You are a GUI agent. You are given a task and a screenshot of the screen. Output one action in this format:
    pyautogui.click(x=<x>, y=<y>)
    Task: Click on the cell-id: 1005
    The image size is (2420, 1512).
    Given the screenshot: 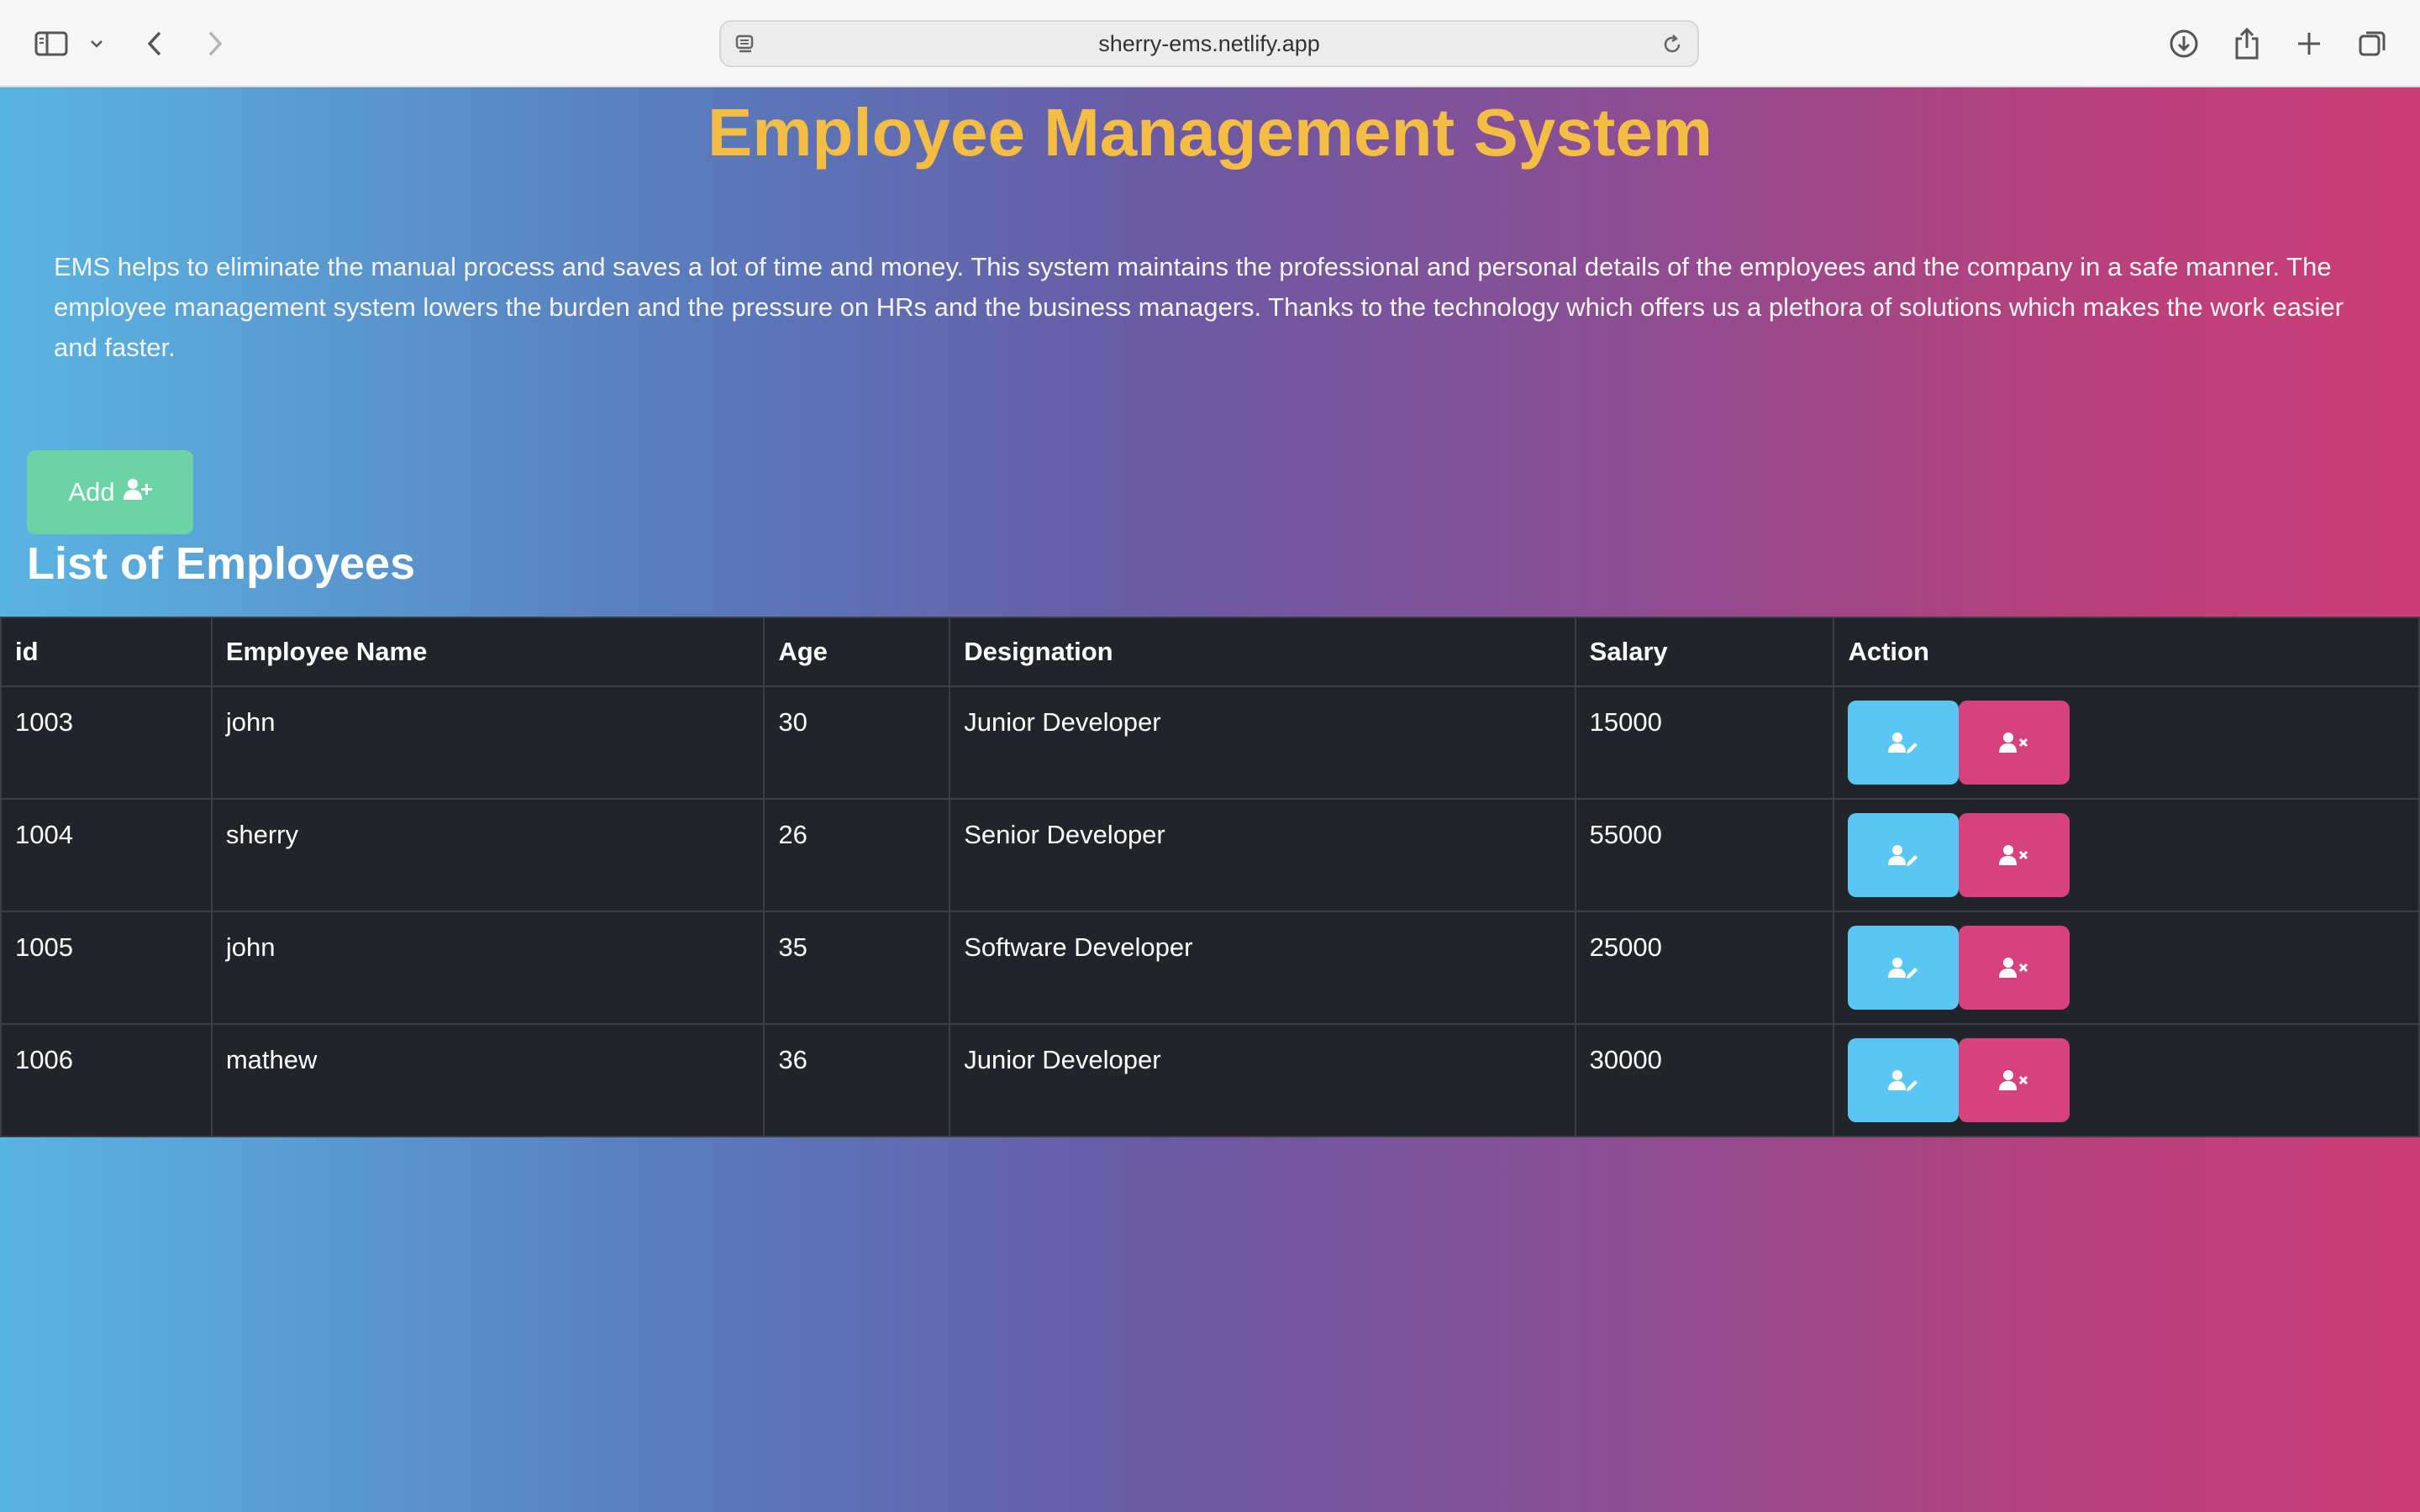 What is the action you would take?
    pyautogui.click(x=107, y=968)
    